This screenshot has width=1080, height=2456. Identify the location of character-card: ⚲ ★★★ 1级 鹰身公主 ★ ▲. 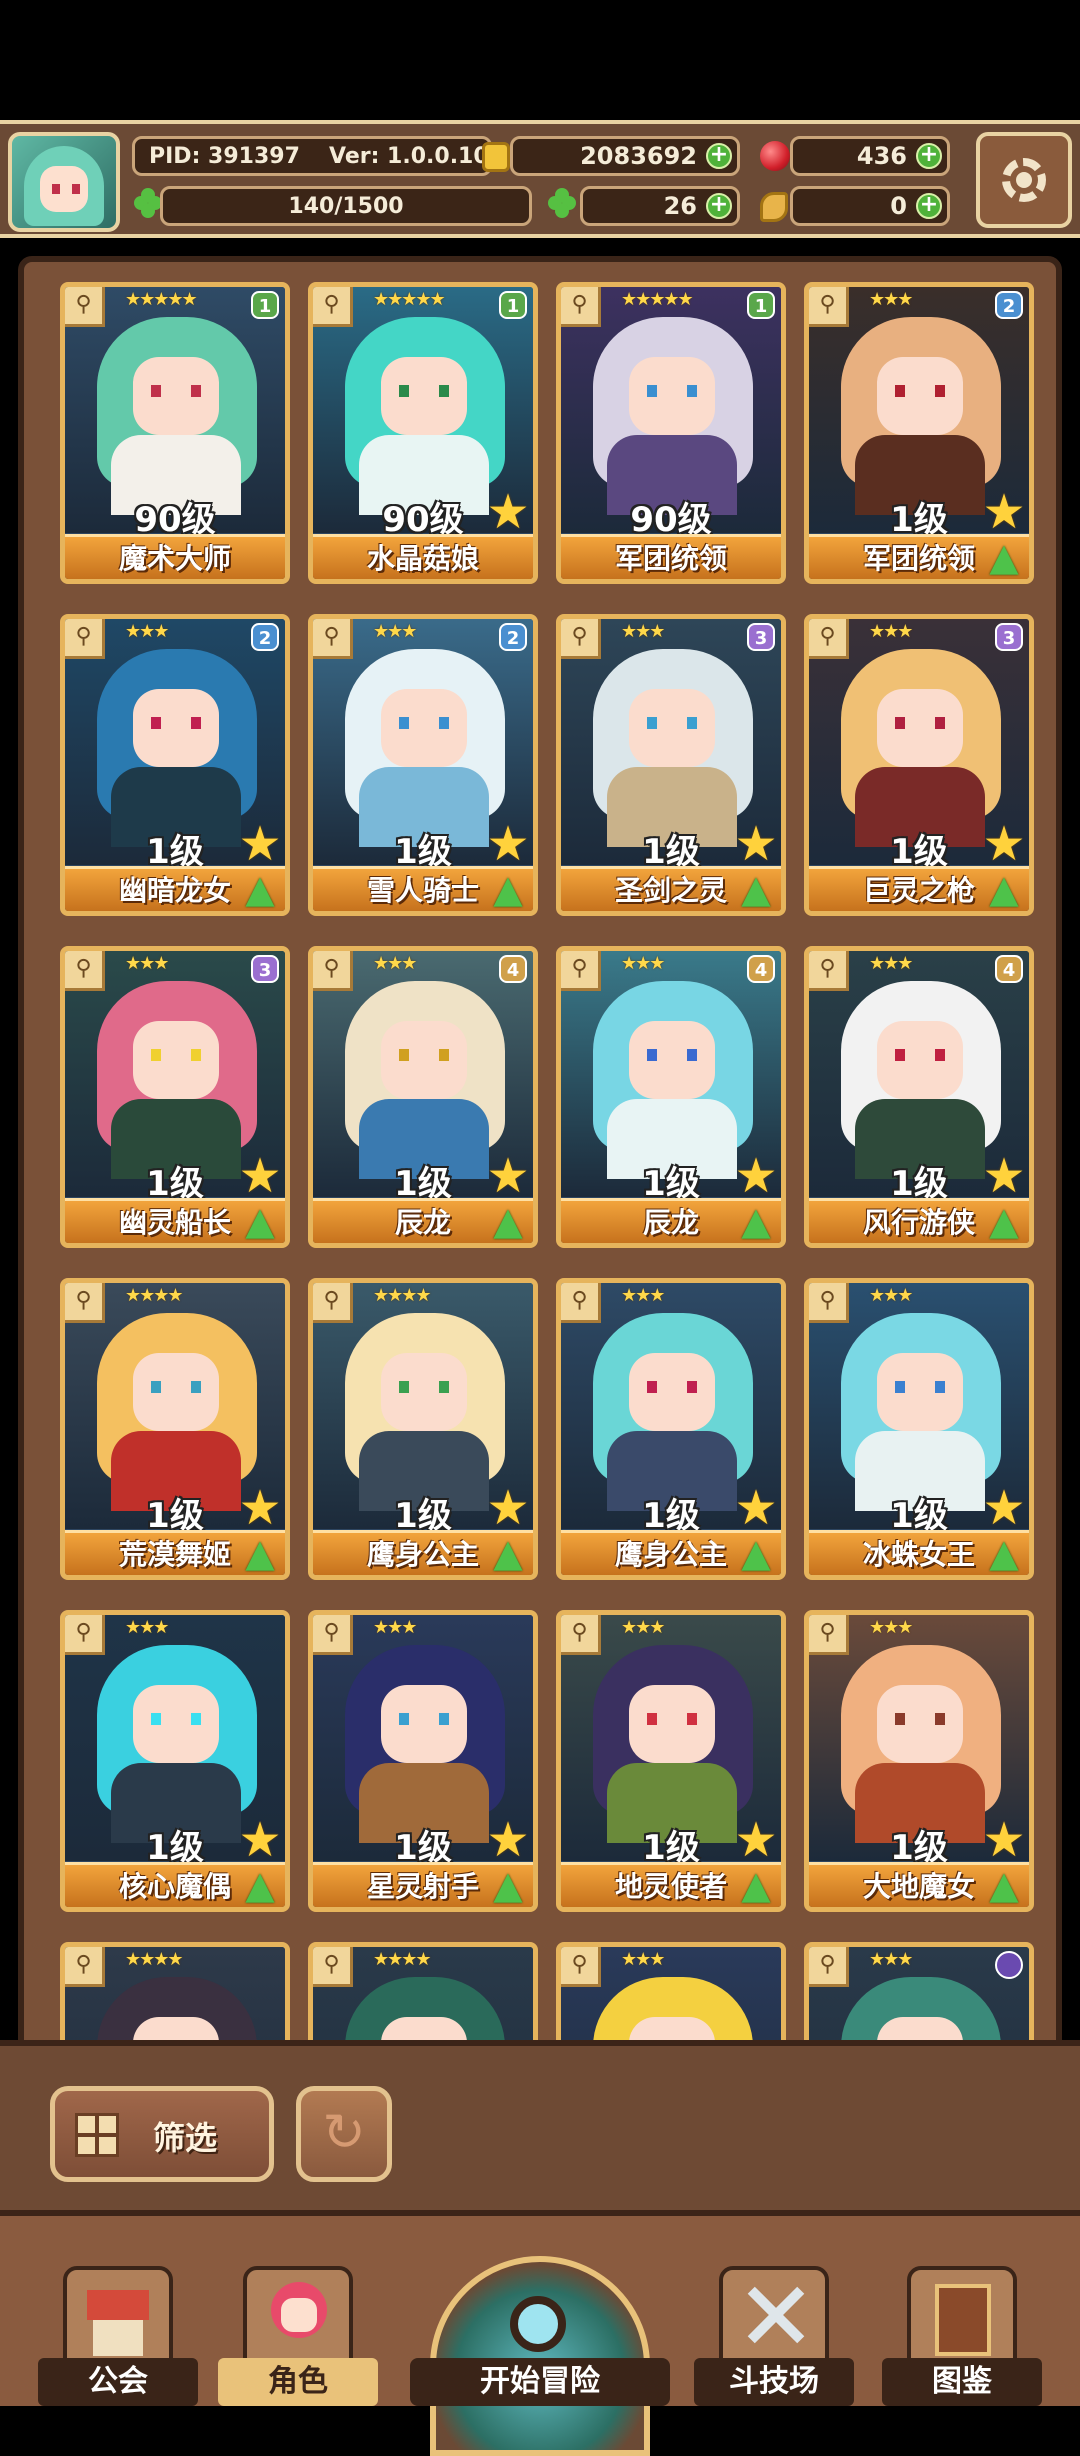
(671, 1429).